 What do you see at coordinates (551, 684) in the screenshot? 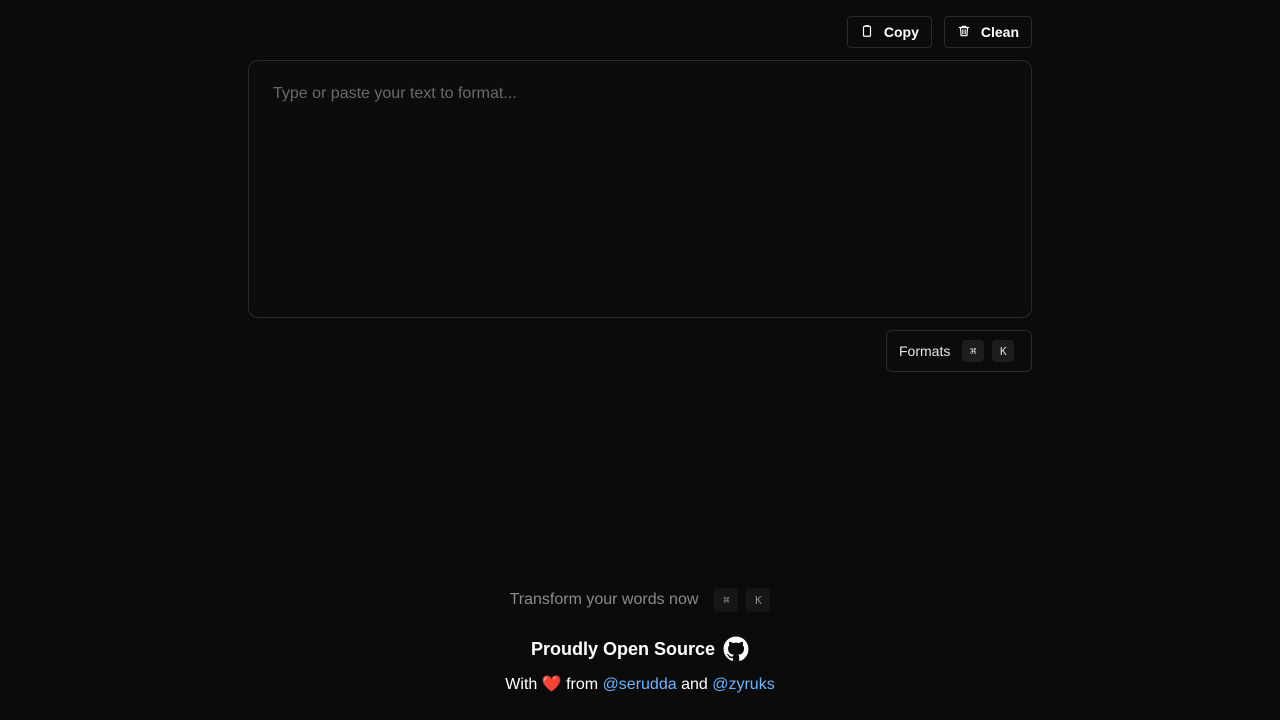
I see `heart-icon: ❤️` at bounding box center [551, 684].